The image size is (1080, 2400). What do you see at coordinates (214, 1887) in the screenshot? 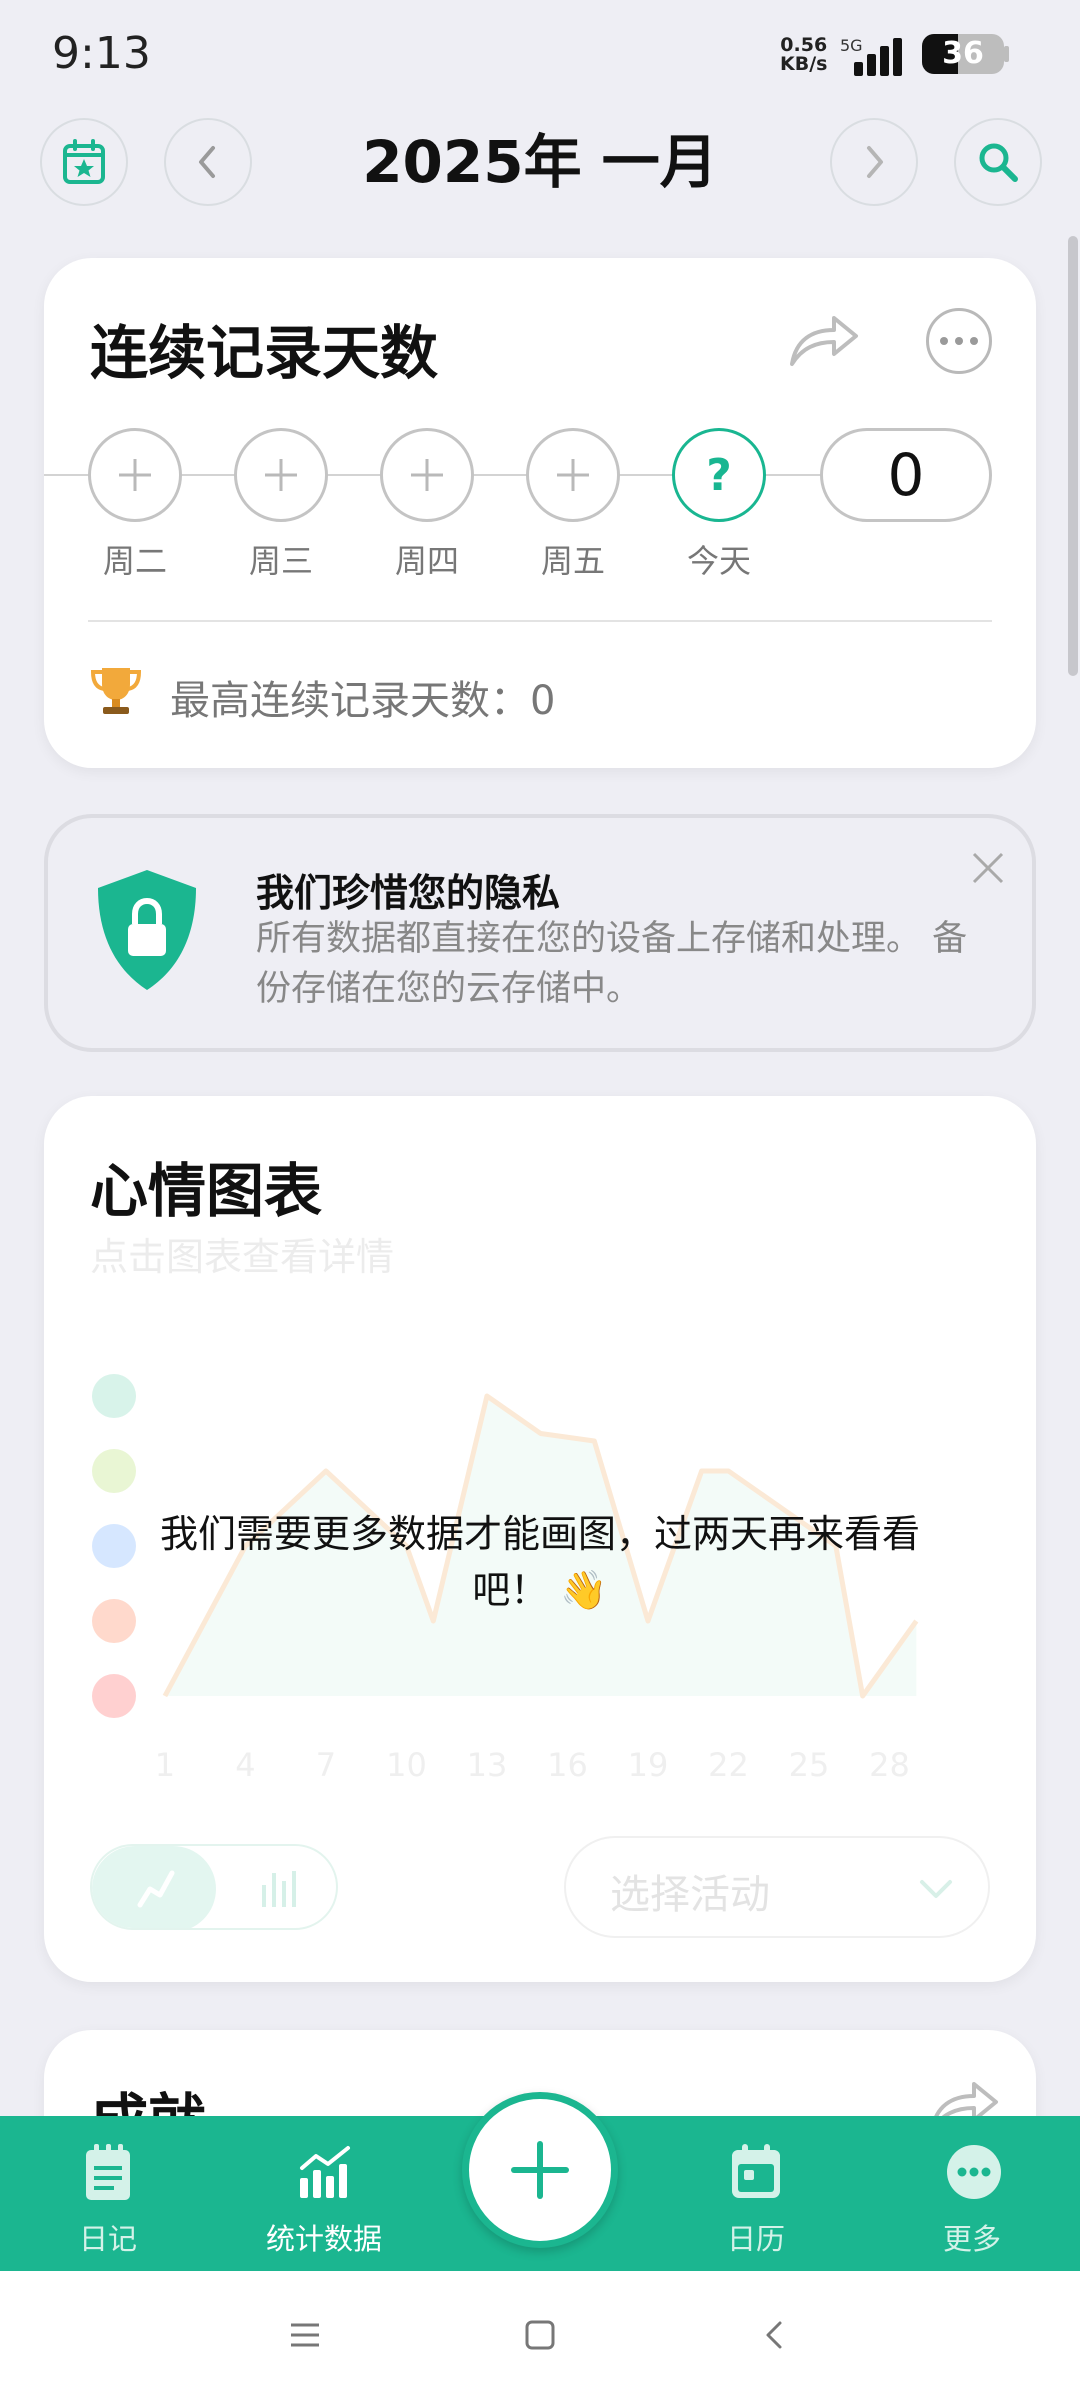
I see `chart-type-toggle` at bounding box center [214, 1887].